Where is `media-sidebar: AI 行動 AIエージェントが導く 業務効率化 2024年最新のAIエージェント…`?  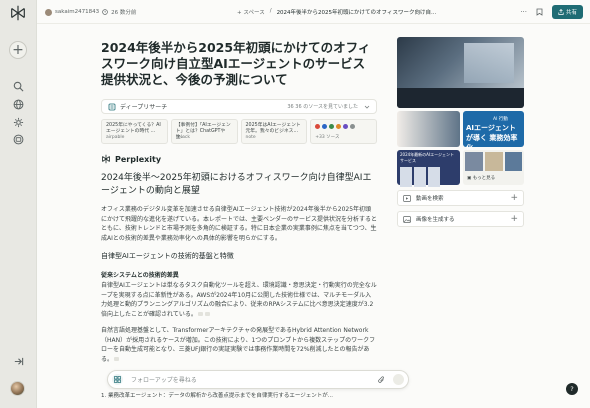
media-sidebar: AI 行動 AIエージェントが導く 業務効率化 2024年最新のAIエージェント… is located at coordinates (460, 132).